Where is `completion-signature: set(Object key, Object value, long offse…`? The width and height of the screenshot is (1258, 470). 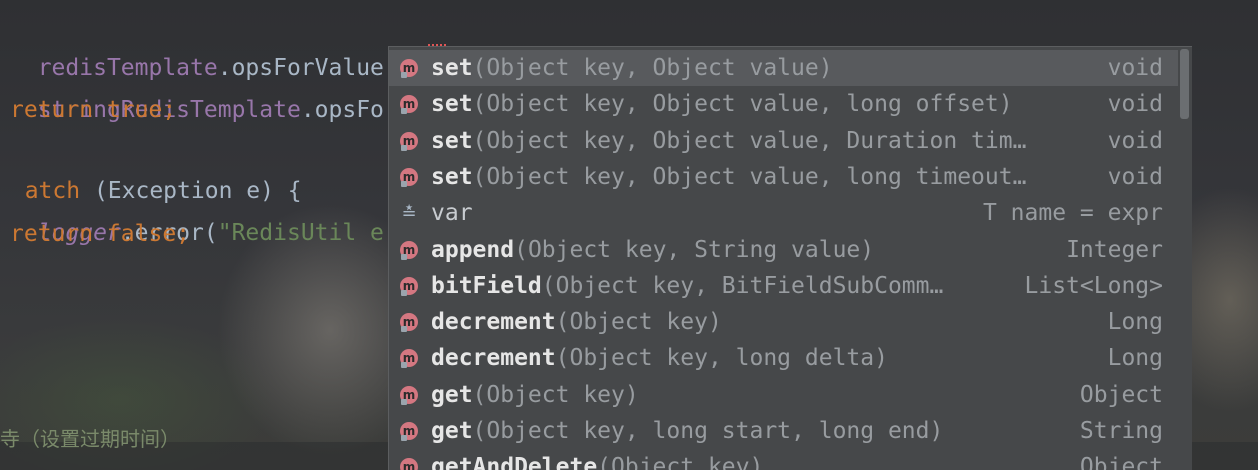 completion-signature: set(Object key, Object value, long offse… is located at coordinates (769, 104).